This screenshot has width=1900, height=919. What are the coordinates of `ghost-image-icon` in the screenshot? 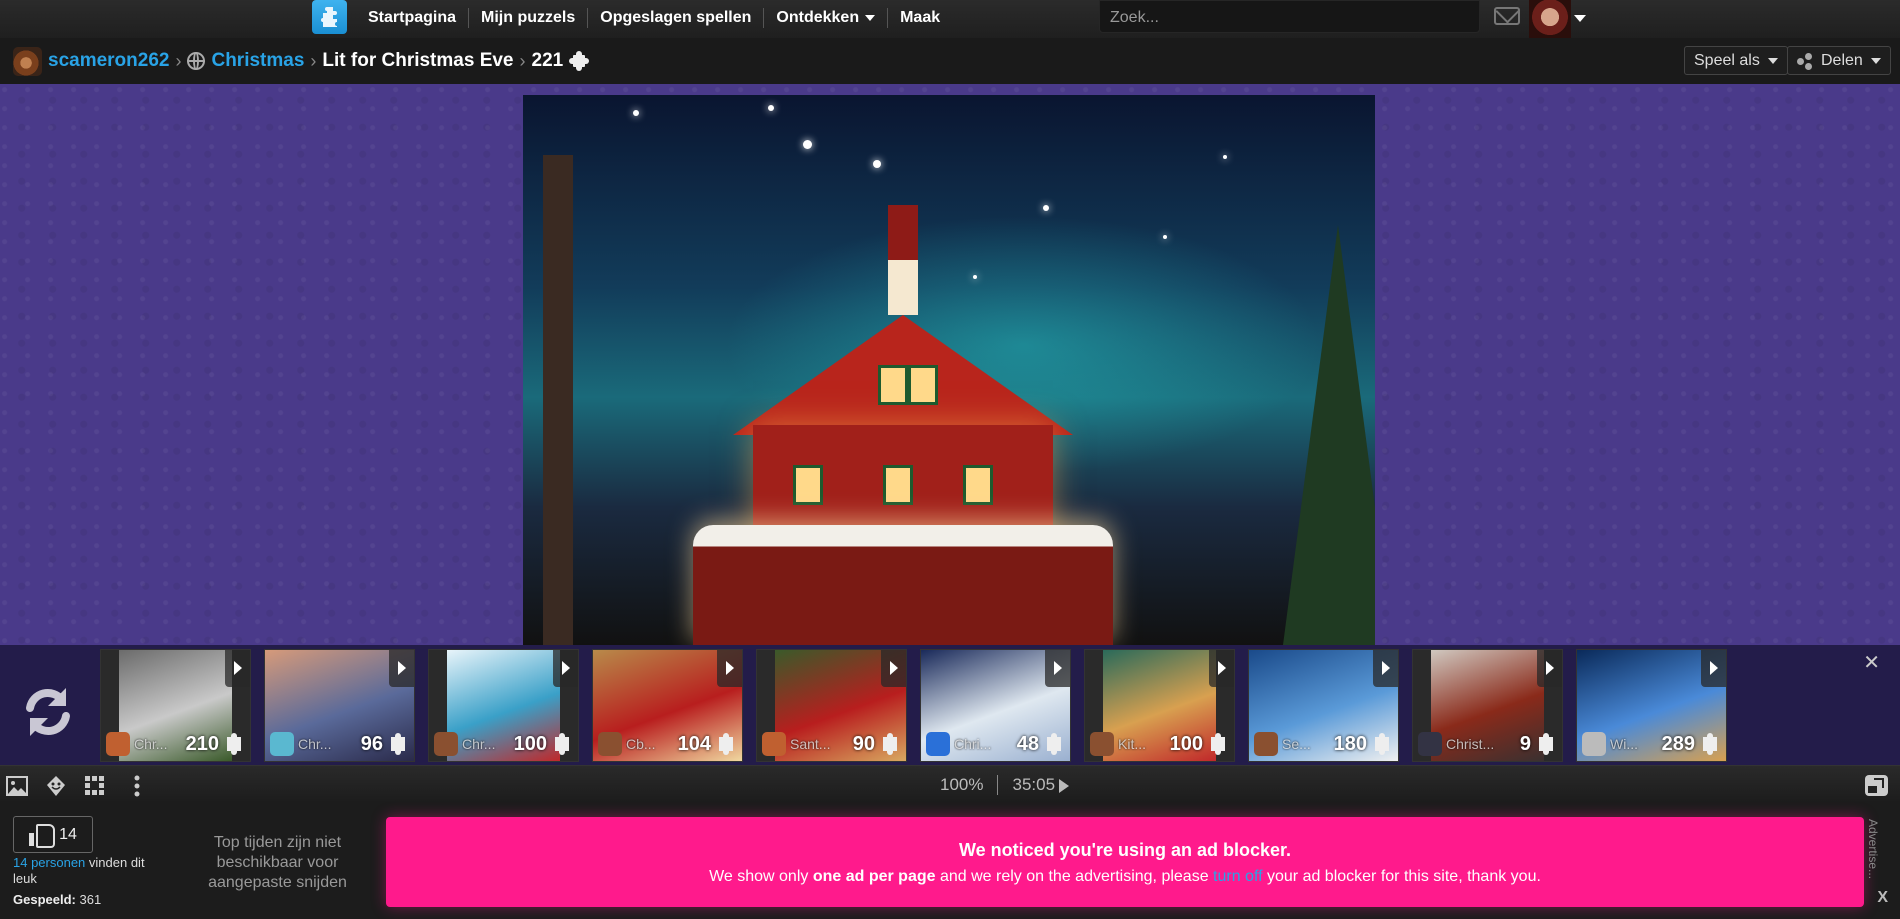 It's located at (56, 786).